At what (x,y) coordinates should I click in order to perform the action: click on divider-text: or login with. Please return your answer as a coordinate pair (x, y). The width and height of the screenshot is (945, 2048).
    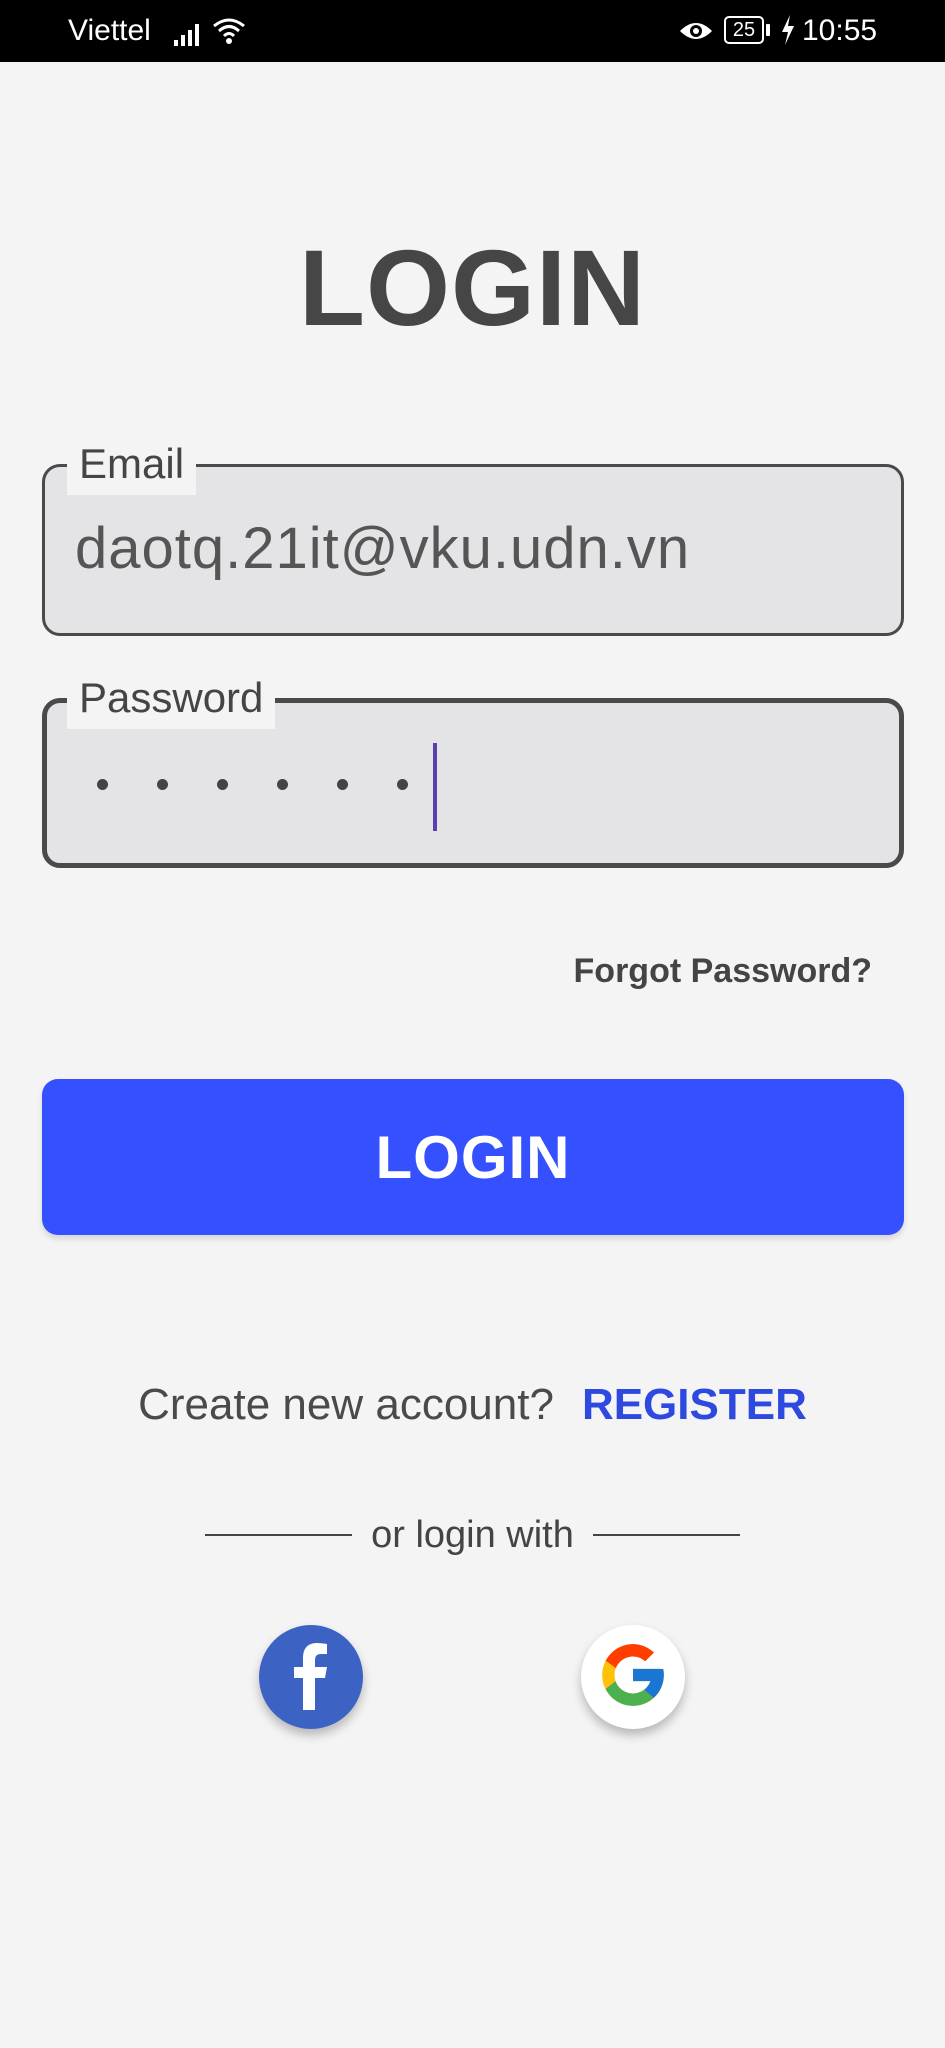
    Looking at the image, I should click on (472, 1534).